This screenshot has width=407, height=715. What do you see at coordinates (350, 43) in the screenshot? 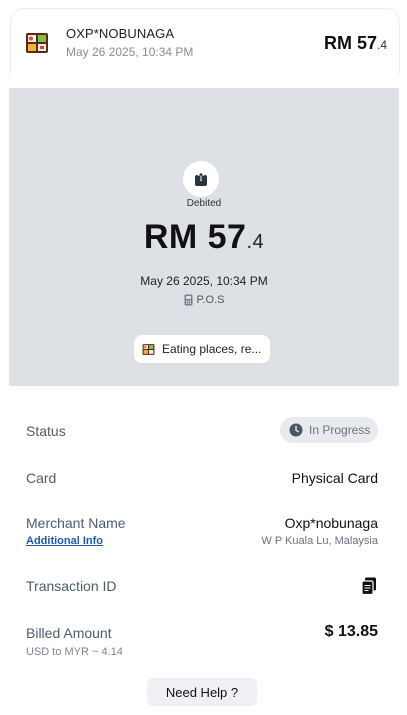
I see `header-amount-main: RM 57` at bounding box center [350, 43].